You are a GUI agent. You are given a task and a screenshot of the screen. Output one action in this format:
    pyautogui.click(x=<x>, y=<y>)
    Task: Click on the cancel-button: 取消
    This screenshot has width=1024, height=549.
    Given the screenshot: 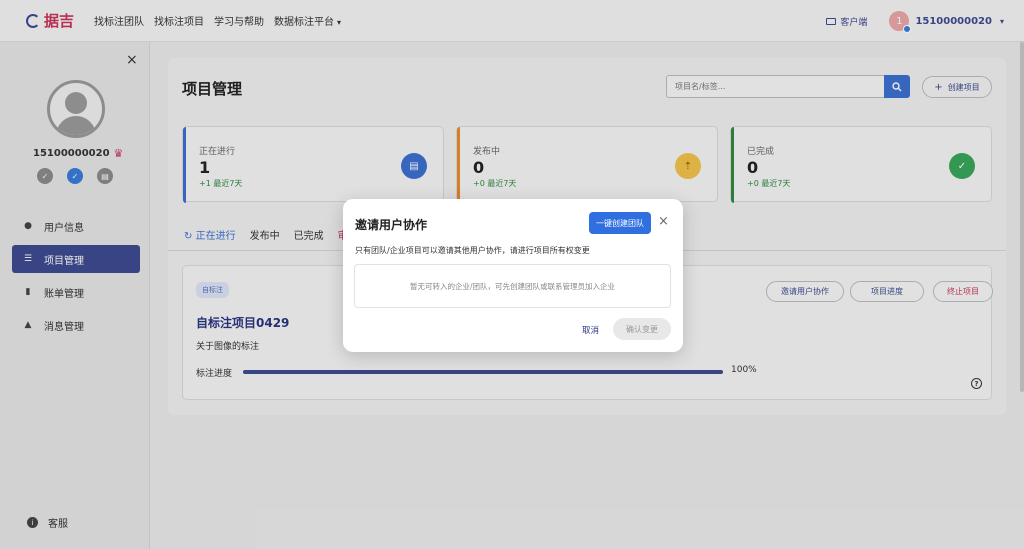 What is the action you would take?
    pyautogui.click(x=590, y=330)
    